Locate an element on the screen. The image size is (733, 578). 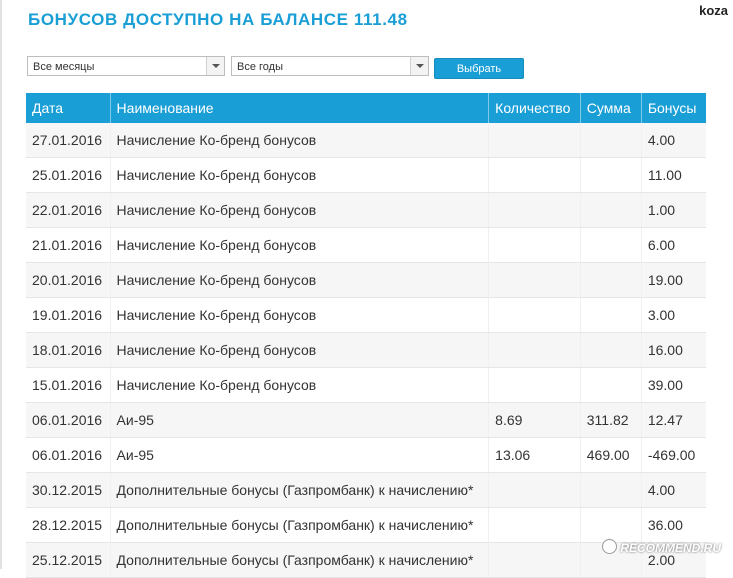
cell-date: 22.01.2016 is located at coordinates (68, 210).